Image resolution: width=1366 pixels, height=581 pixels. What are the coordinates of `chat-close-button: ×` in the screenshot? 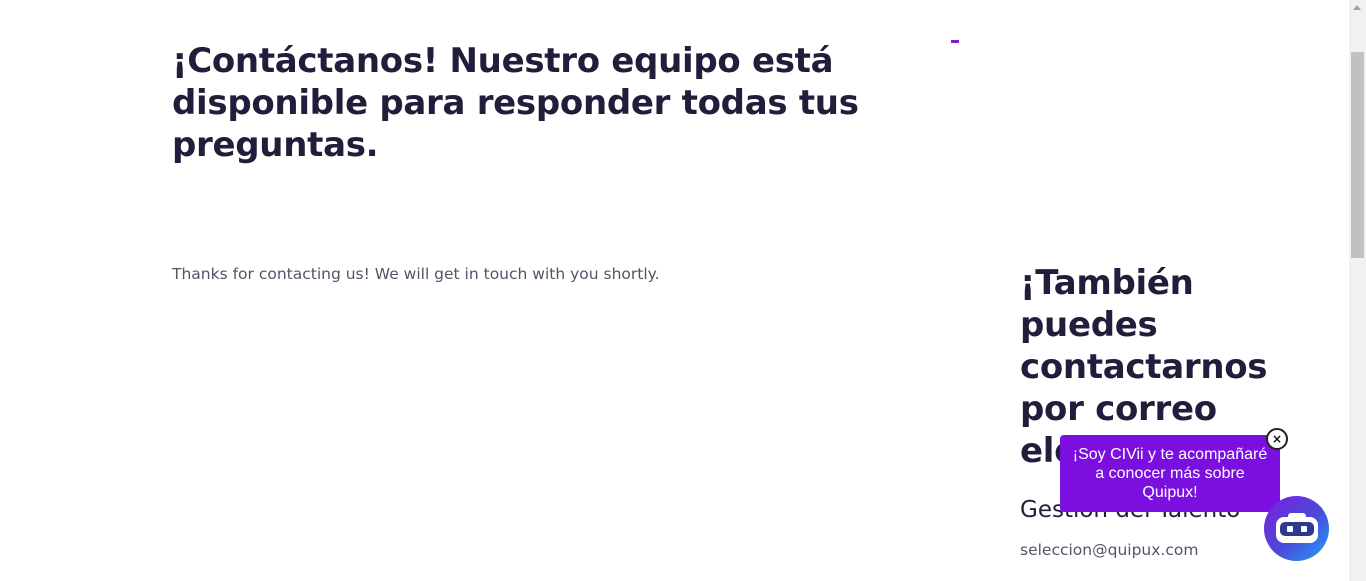 It's located at (1277, 439).